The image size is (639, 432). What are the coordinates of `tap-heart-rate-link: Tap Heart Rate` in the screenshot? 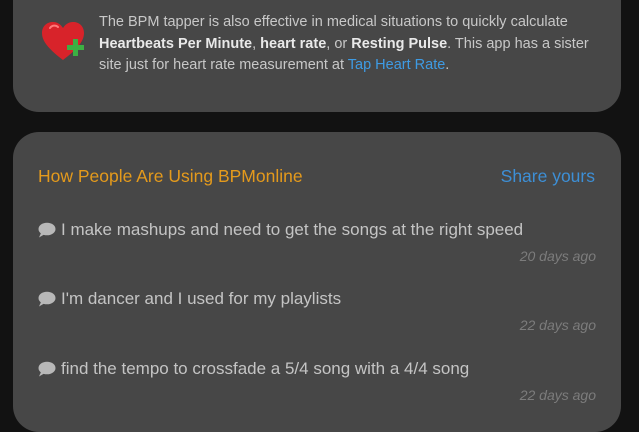 It's located at (397, 65).